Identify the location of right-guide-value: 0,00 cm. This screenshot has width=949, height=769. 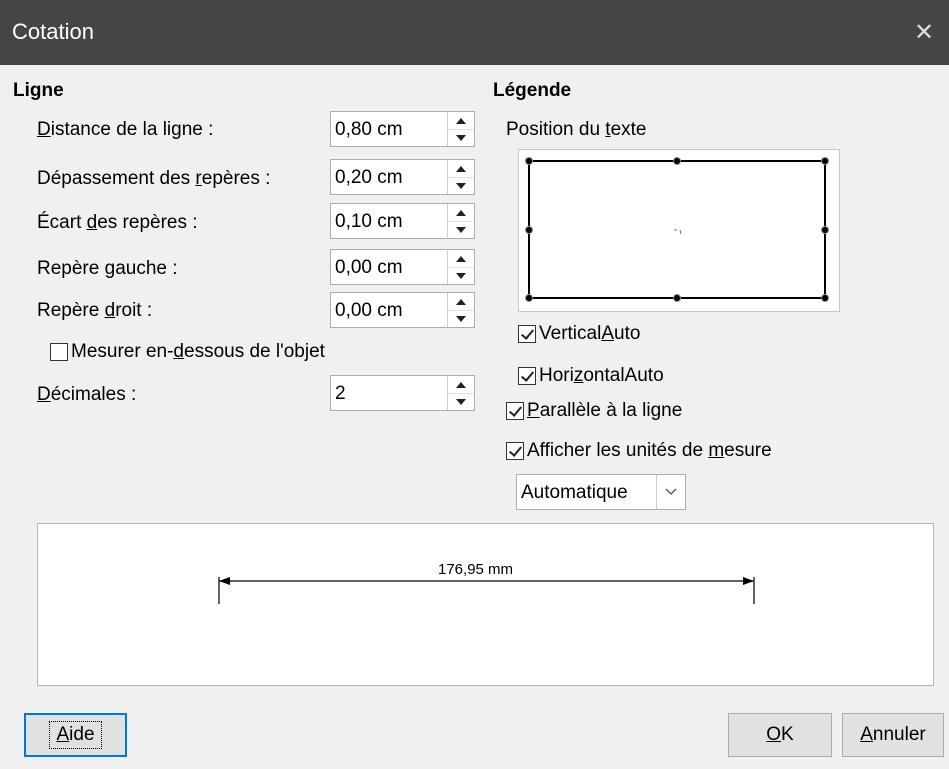
(369, 311).